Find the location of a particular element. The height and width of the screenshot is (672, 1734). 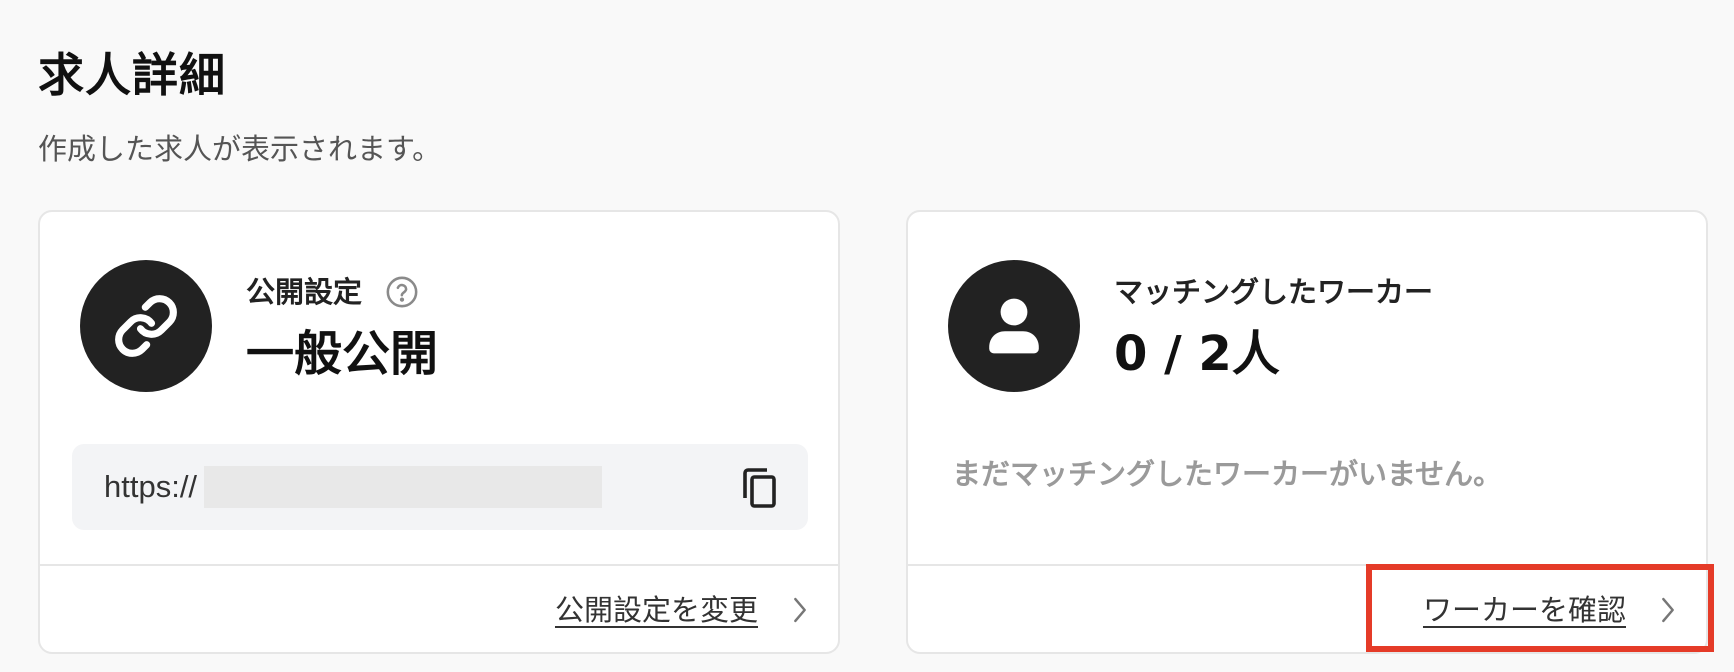

matched-workers-header: マッチングしたワーカー is located at coordinates (1273, 292).